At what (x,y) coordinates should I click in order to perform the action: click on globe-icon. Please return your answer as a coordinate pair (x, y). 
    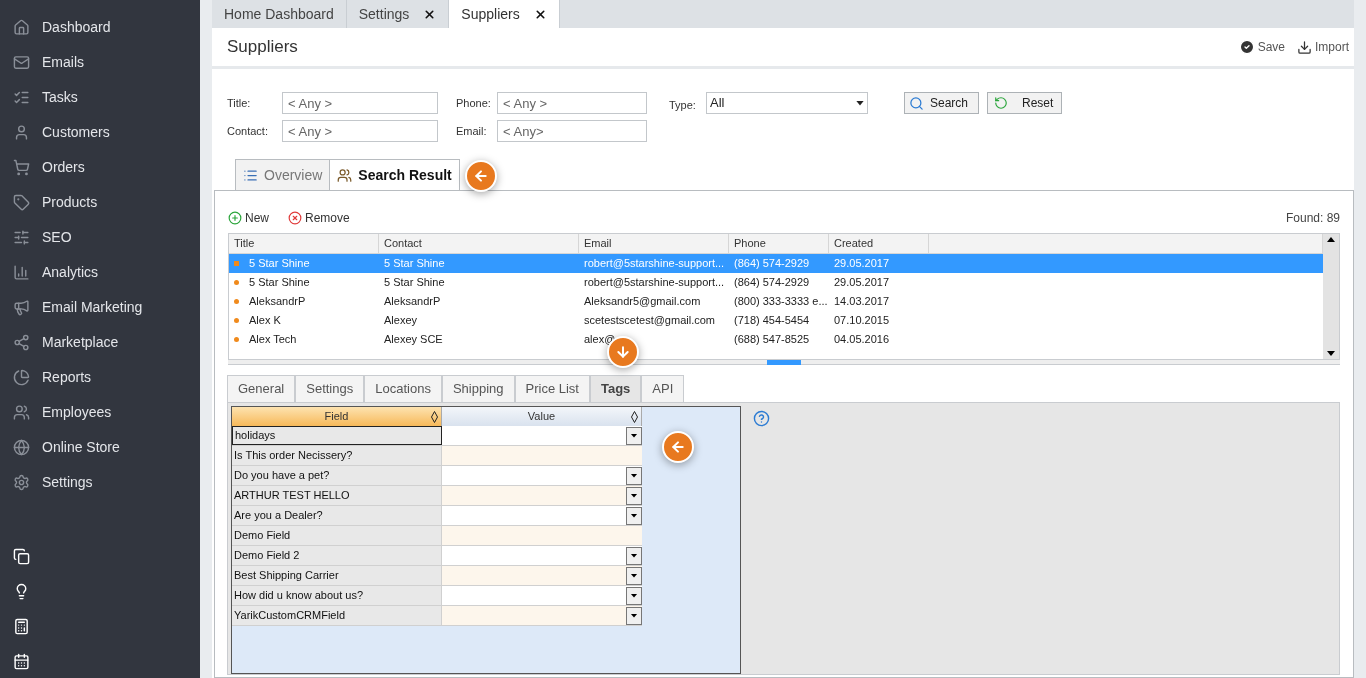
    Looking at the image, I should click on (21, 447).